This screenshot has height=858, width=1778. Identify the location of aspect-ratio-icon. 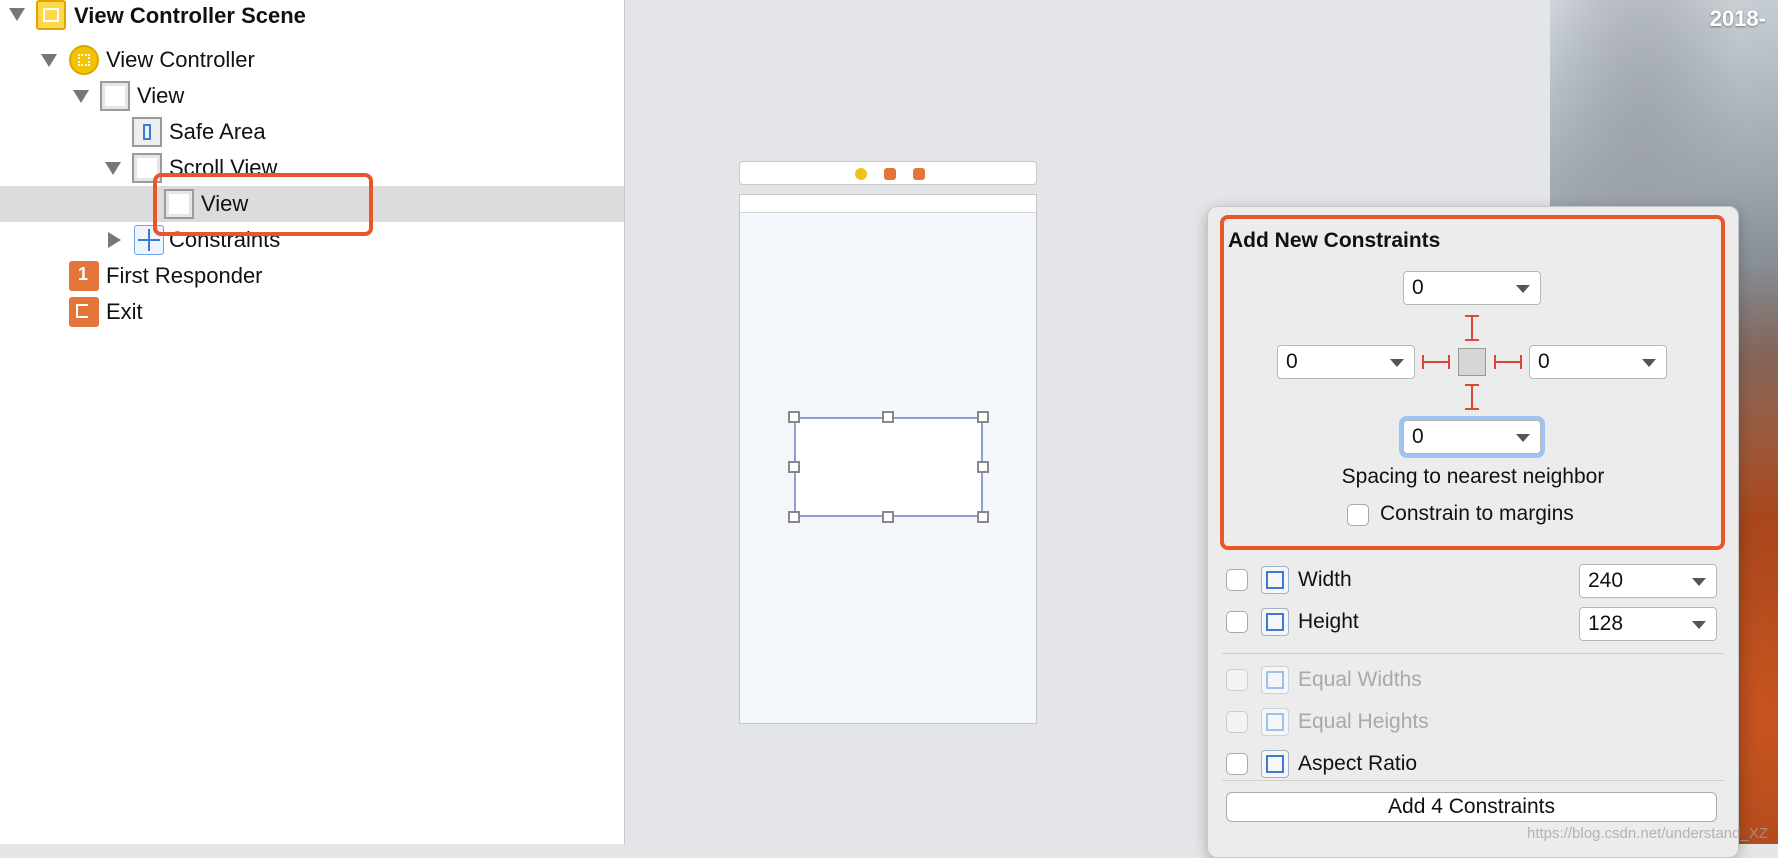
(1275, 764).